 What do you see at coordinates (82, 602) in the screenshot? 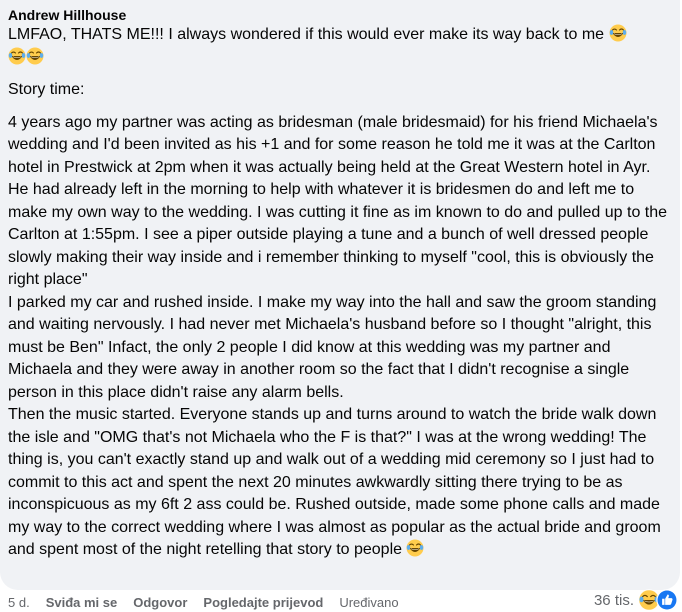
I see `like-button: Sviđa mi se` at bounding box center [82, 602].